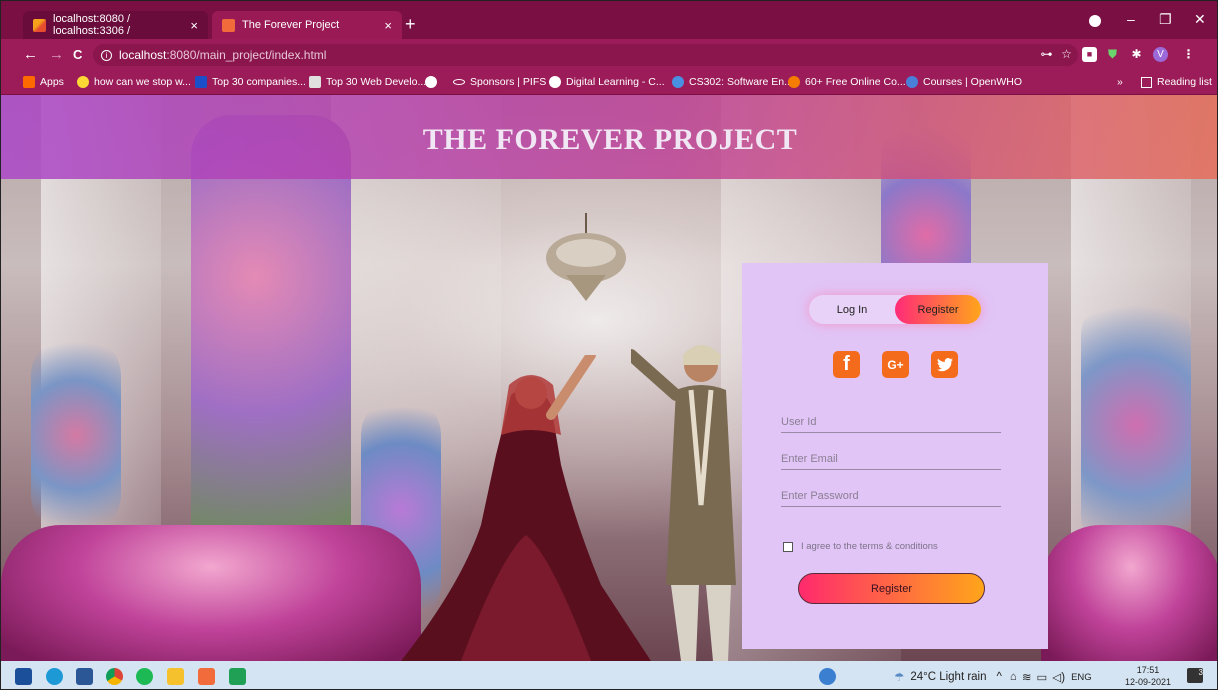 The image size is (1218, 690). I want to click on system-app-icon, so click(827, 676).